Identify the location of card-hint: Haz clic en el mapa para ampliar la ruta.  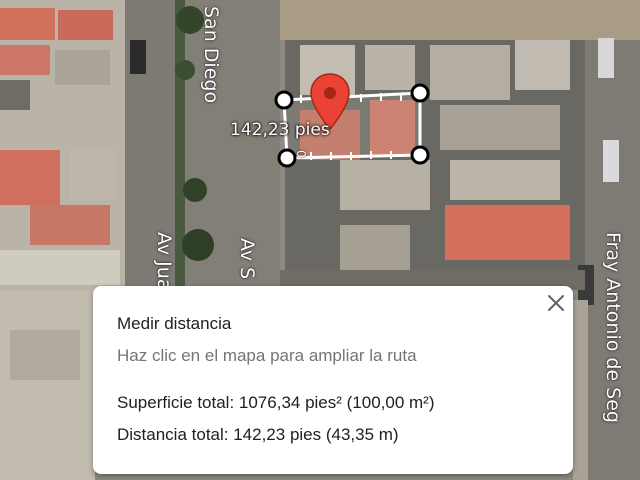
(267, 355).